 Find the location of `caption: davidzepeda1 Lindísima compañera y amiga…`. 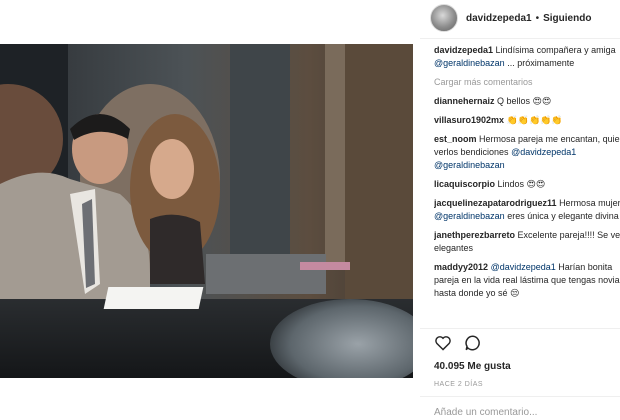

caption: davidzepeda1 Lindísima compañera y amiga… is located at coordinates (527, 57).